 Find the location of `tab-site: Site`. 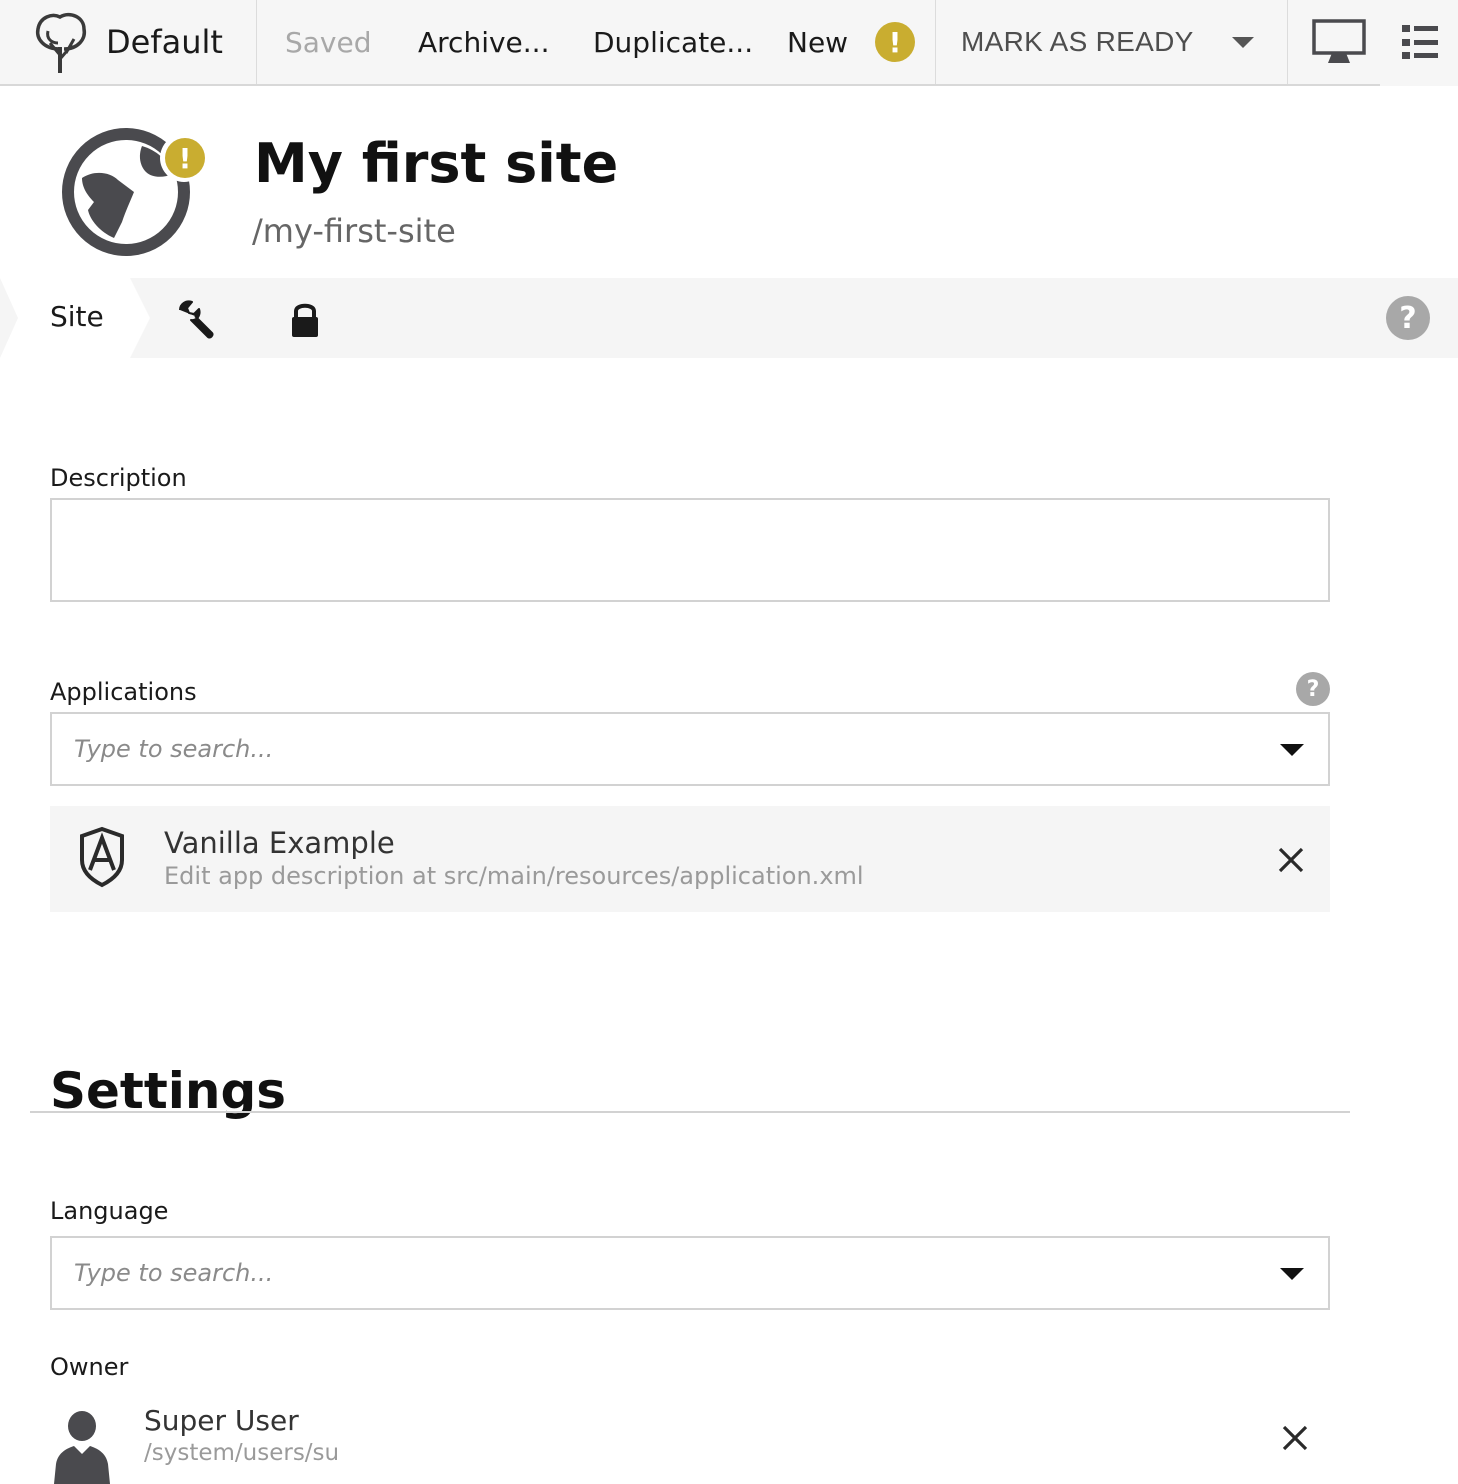

tab-site: Site is located at coordinates (75, 318).